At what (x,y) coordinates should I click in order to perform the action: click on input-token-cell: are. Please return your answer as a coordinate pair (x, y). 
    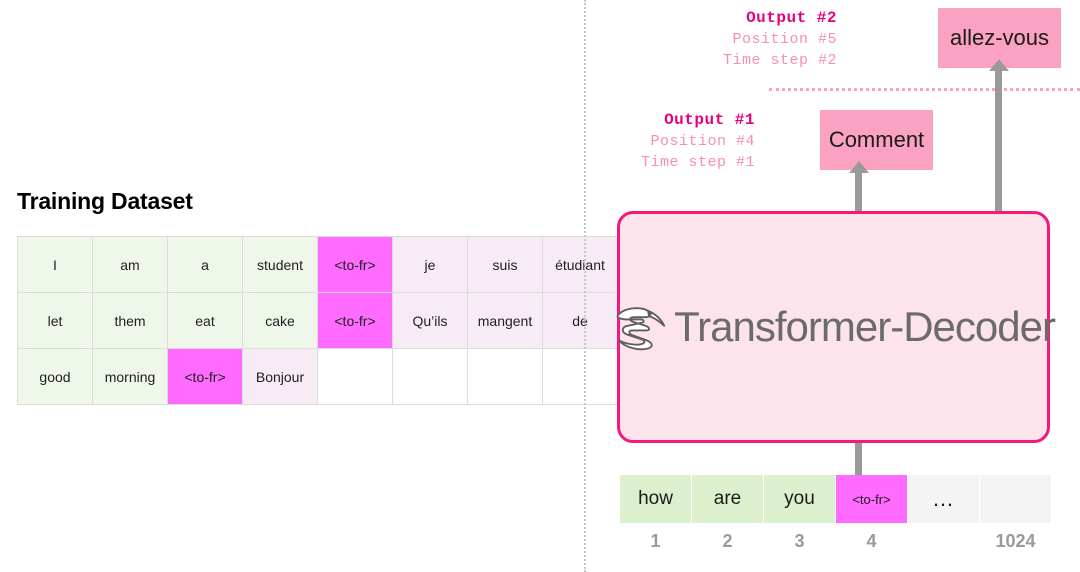
    Looking at the image, I should click on (727, 499).